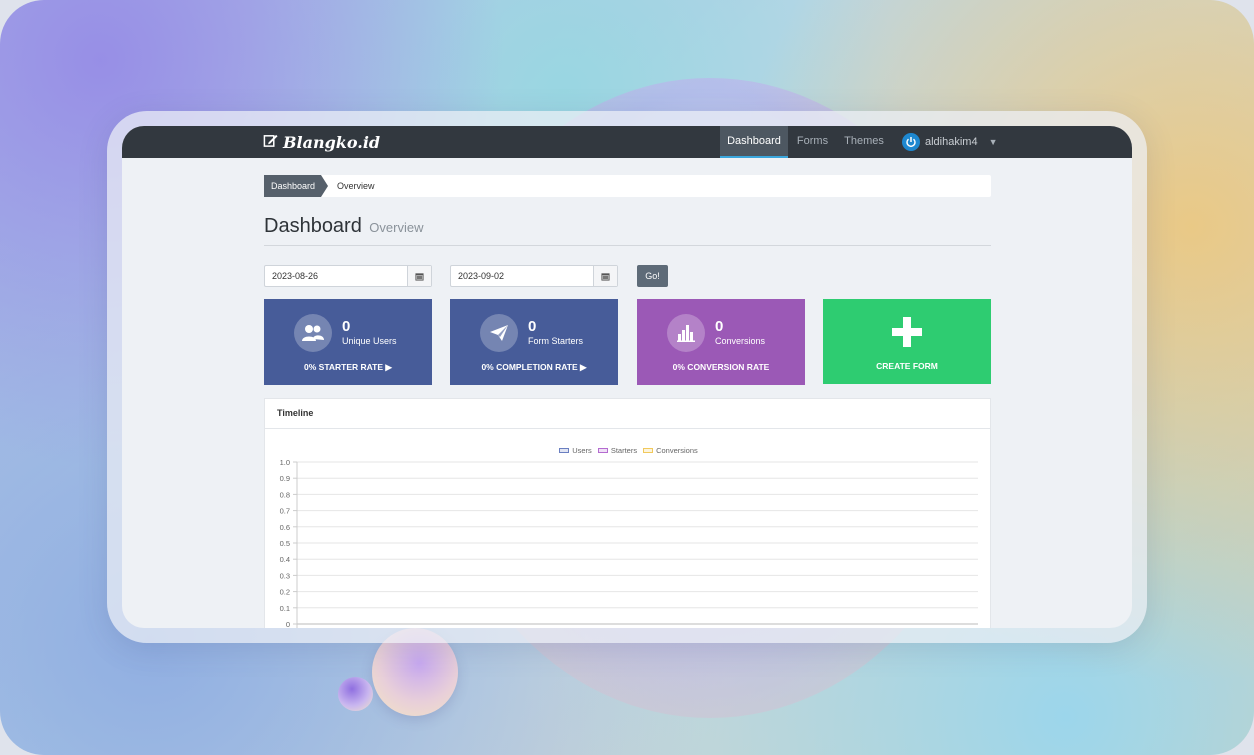 The image size is (1254, 755). Describe the element at coordinates (499, 333) in the screenshot. I see `paper-plane-icon` at that location.